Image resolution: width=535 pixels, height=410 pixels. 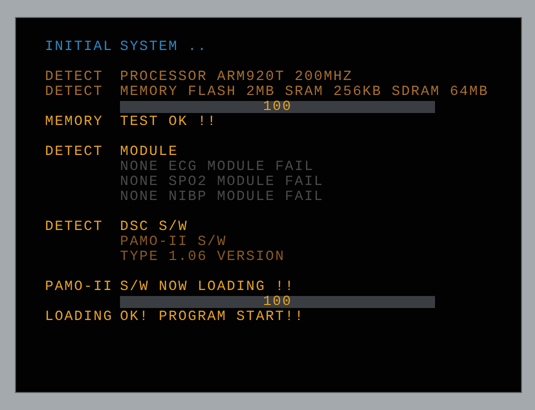 What do you see at coordinates (222, 197) in the screenshot?
I see `status-message: NONE NIBP MODULE FAIL` at bounding box center [222, 197].